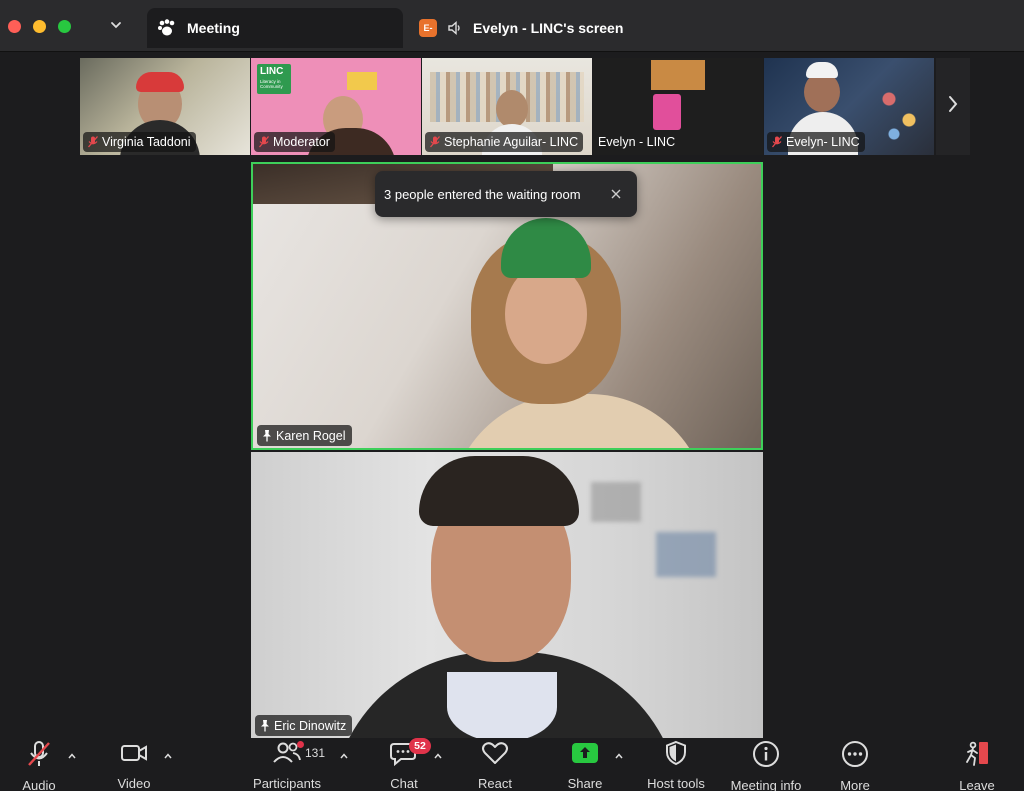 The image size is (1024, 791). What do you see at coordinates (274, 79) in the screenshot?
I see `linc-sign: LINC Literacy in Community` at bounding box center [274, 79].